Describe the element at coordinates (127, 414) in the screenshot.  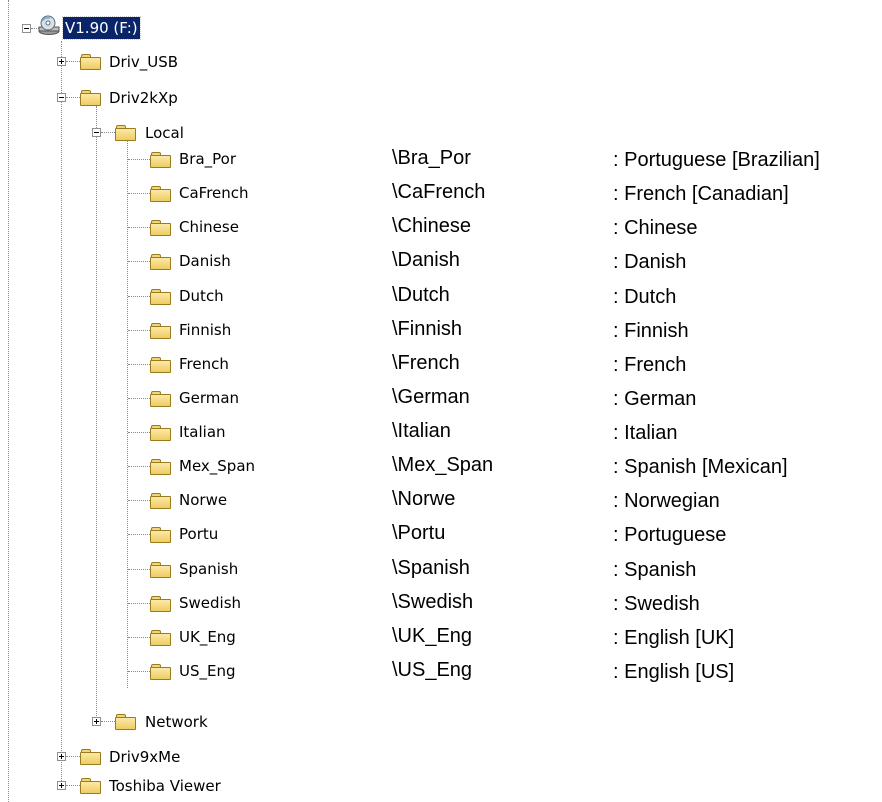
I see `tree-guide-local` at that location.